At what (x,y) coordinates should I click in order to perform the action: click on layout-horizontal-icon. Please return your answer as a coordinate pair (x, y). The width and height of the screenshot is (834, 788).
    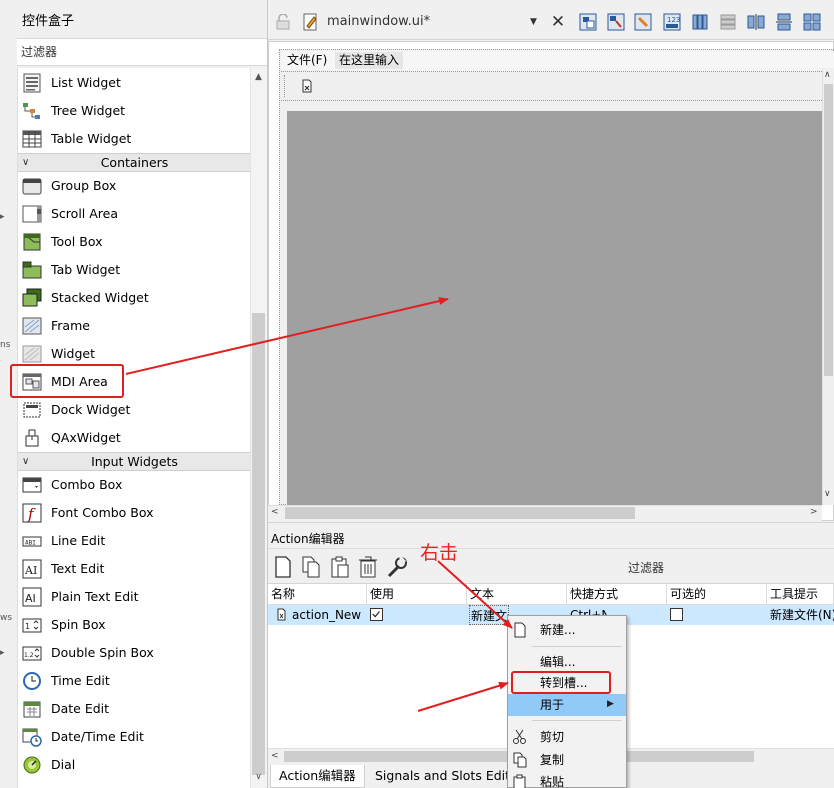
    Looking at the image, I should click on (700, 22).